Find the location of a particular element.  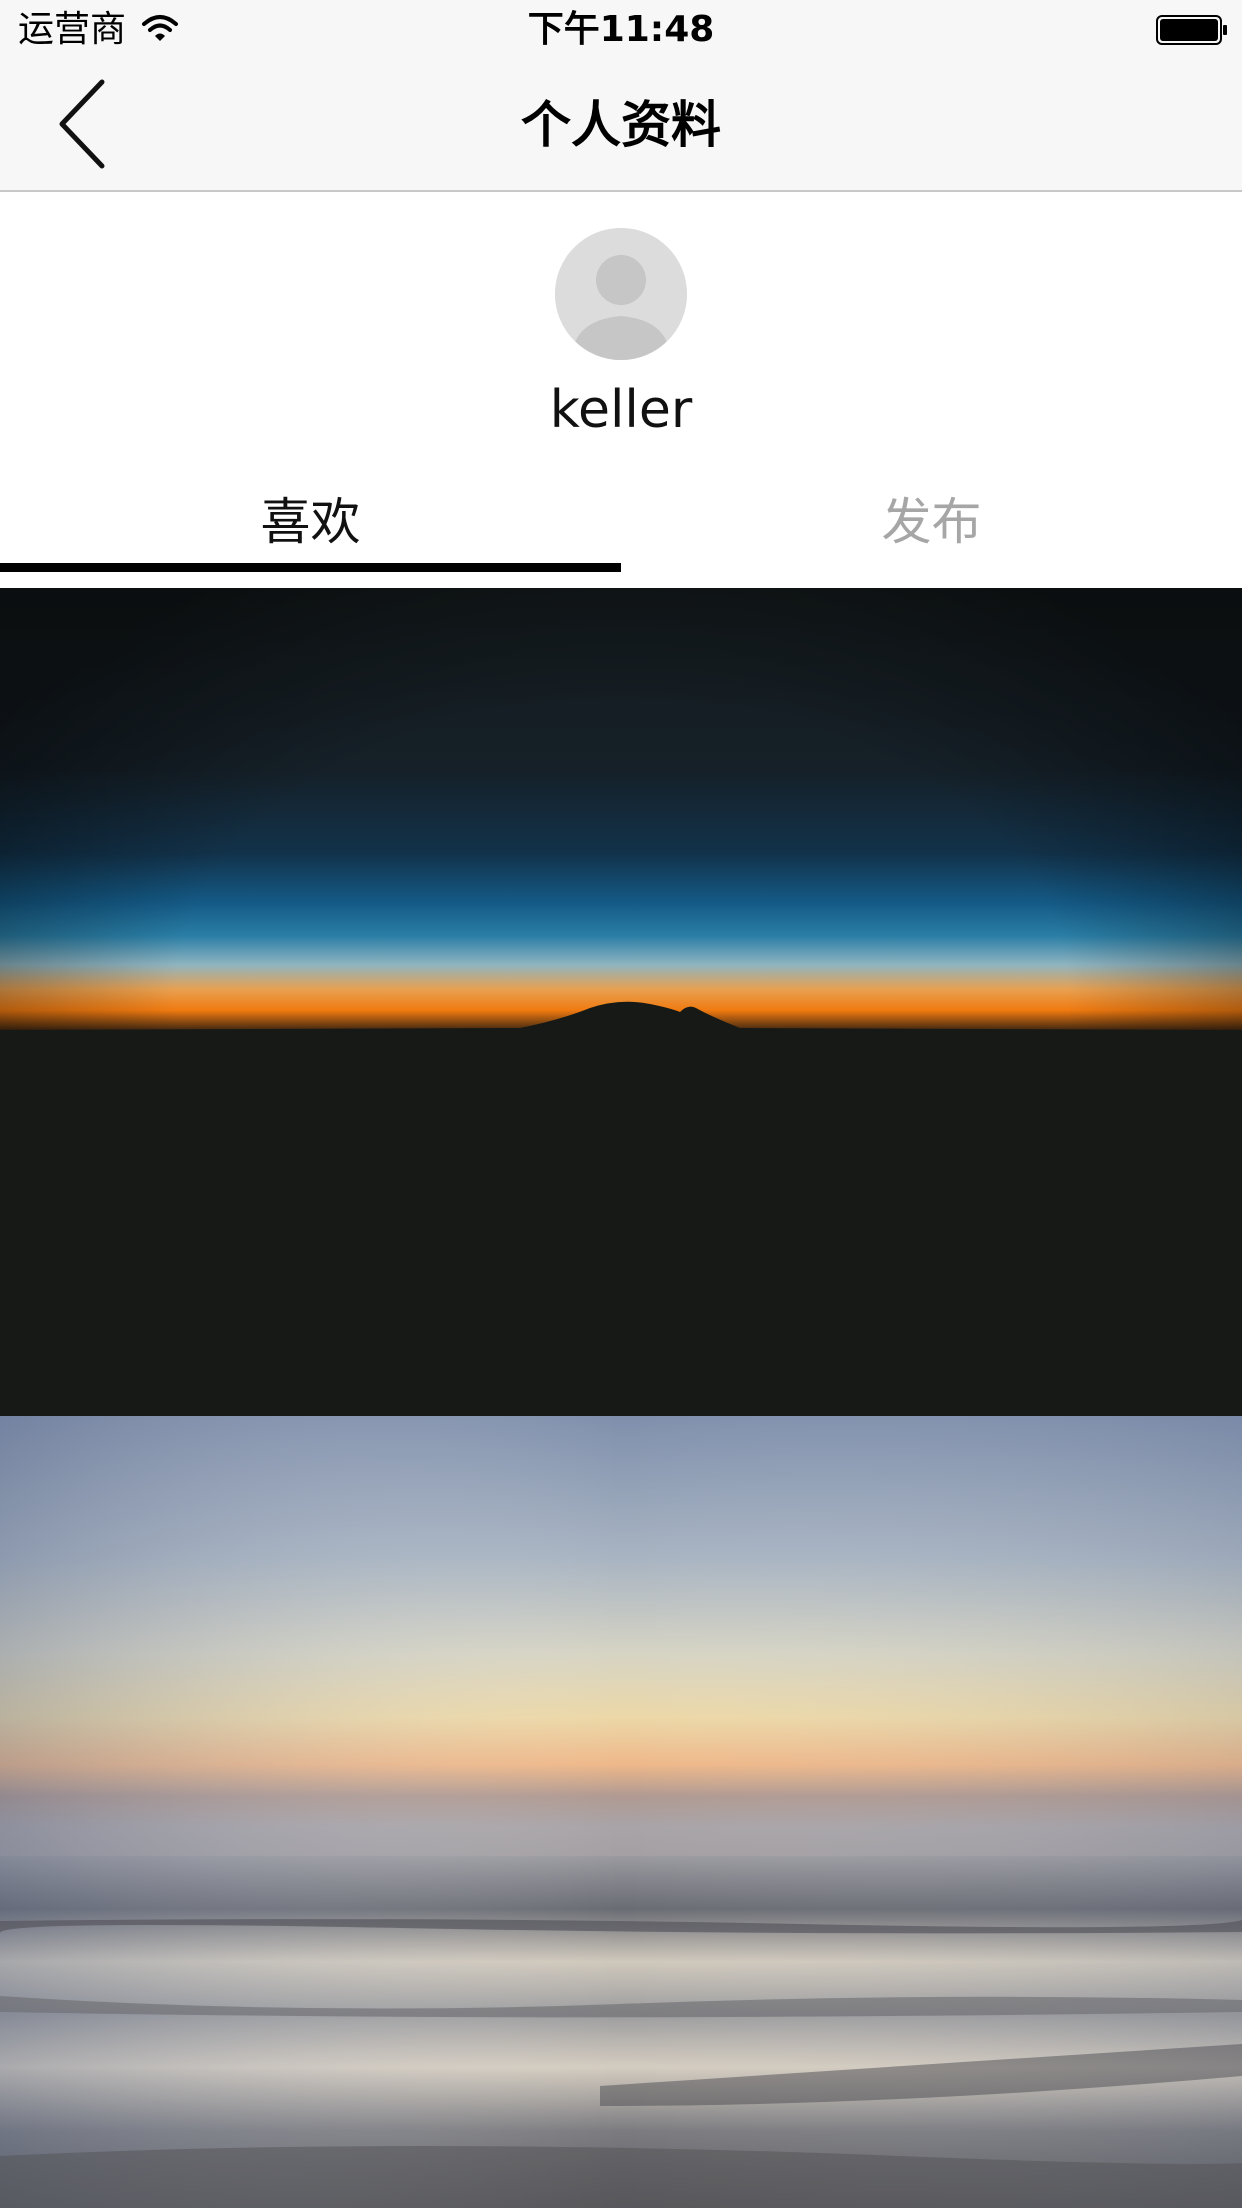

username: keller is located at coordinates (621, 410).